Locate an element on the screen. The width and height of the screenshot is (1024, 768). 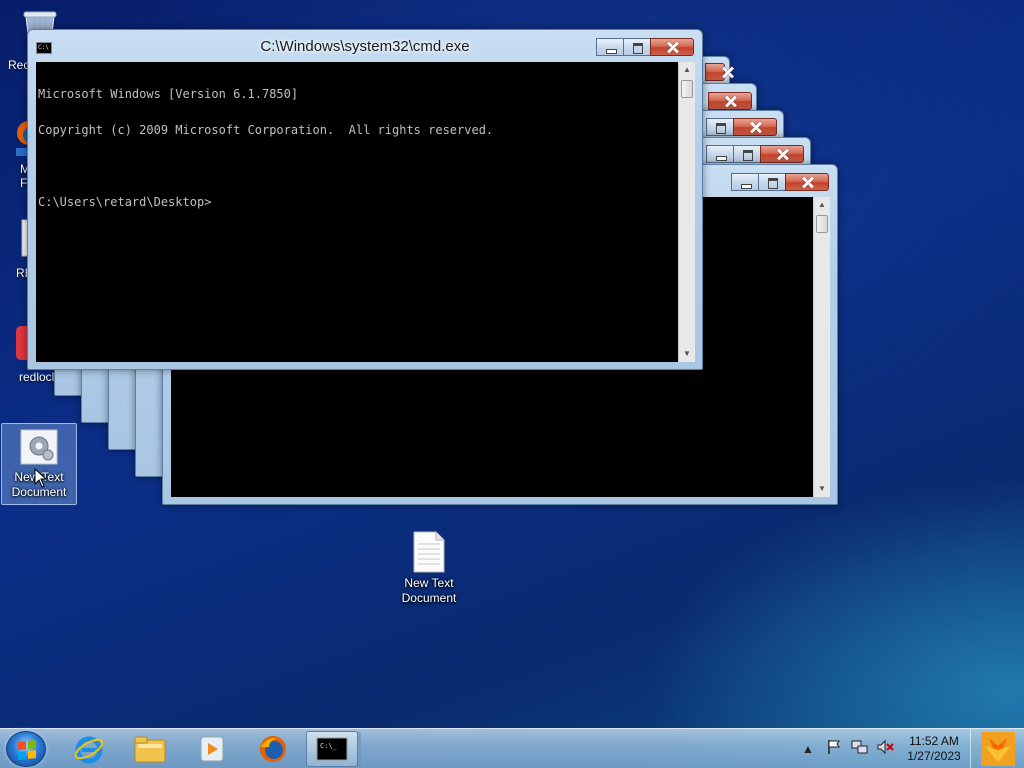
desktop-icon-label: redlocl is located at coordinates (37, 377).